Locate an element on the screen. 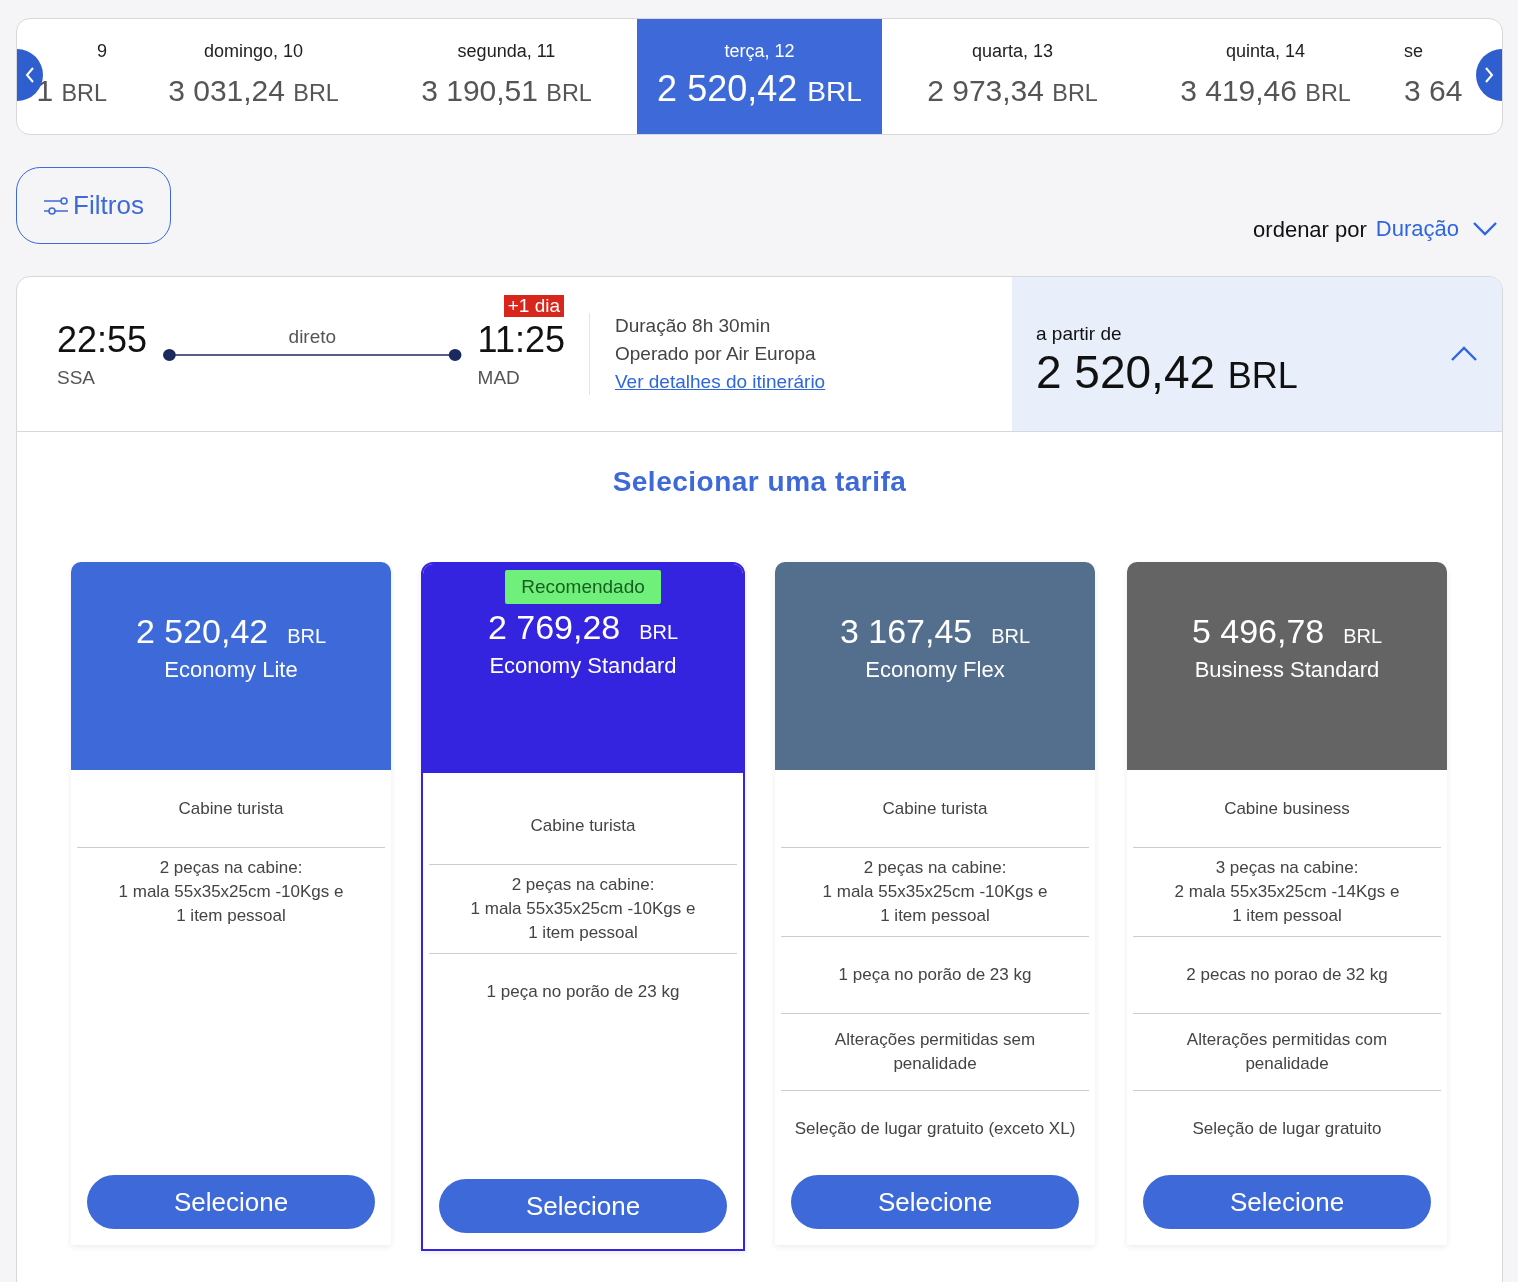 Image resolution: width=1518 pixels, height=1282 pixels. fare-name: Economy Flex is located at coordinates (935, 670).